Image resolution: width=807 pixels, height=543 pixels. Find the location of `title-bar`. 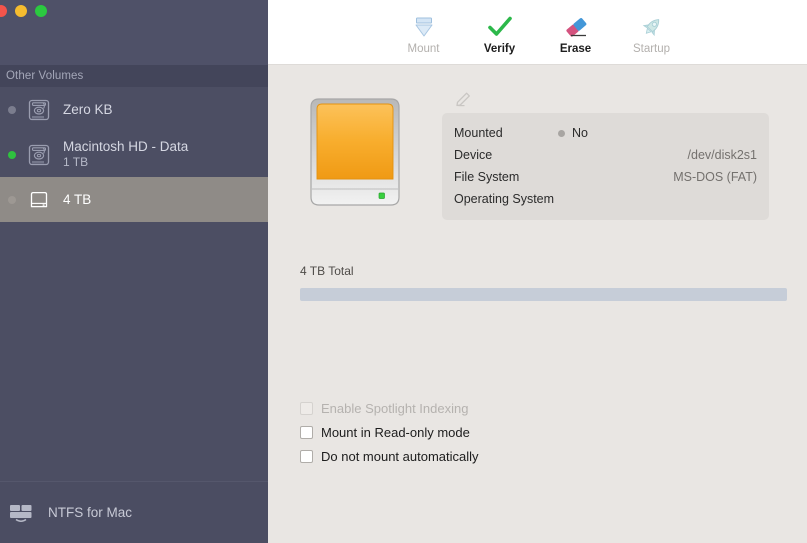

title-bar is located at coordinates (134, 32).